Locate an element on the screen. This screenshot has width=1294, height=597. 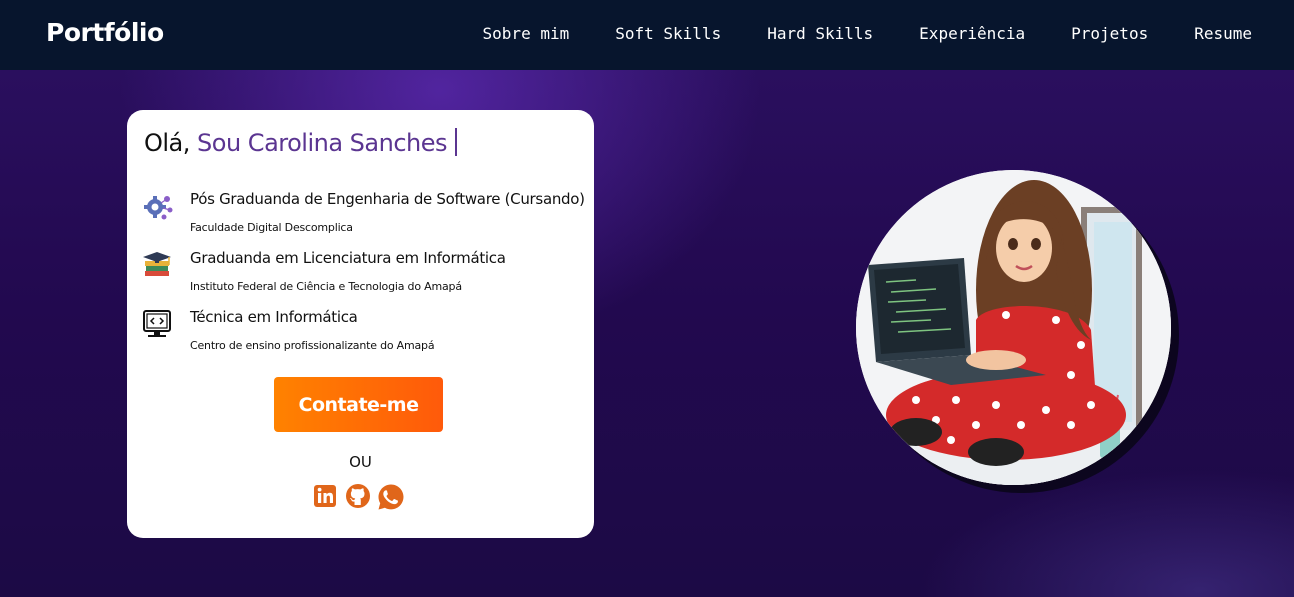
nav-link-hard-skills: Hard Skills is located at coordinates (820, 33).